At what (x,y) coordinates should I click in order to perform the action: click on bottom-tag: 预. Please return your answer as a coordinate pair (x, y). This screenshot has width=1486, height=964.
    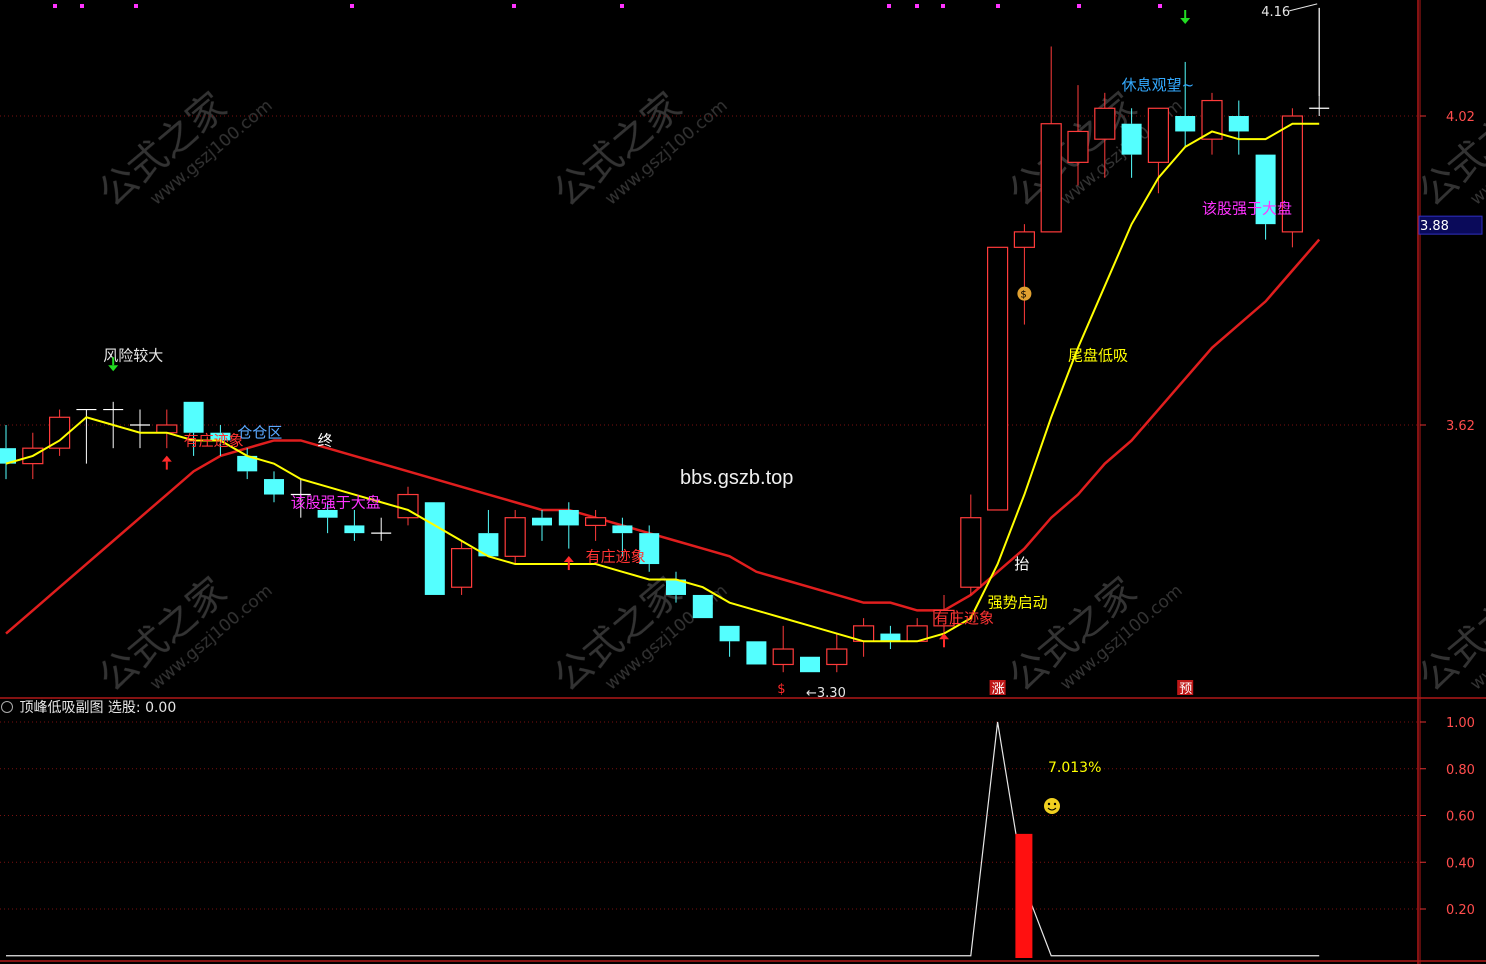
    Looking at the image, I should click on (1185, 689).